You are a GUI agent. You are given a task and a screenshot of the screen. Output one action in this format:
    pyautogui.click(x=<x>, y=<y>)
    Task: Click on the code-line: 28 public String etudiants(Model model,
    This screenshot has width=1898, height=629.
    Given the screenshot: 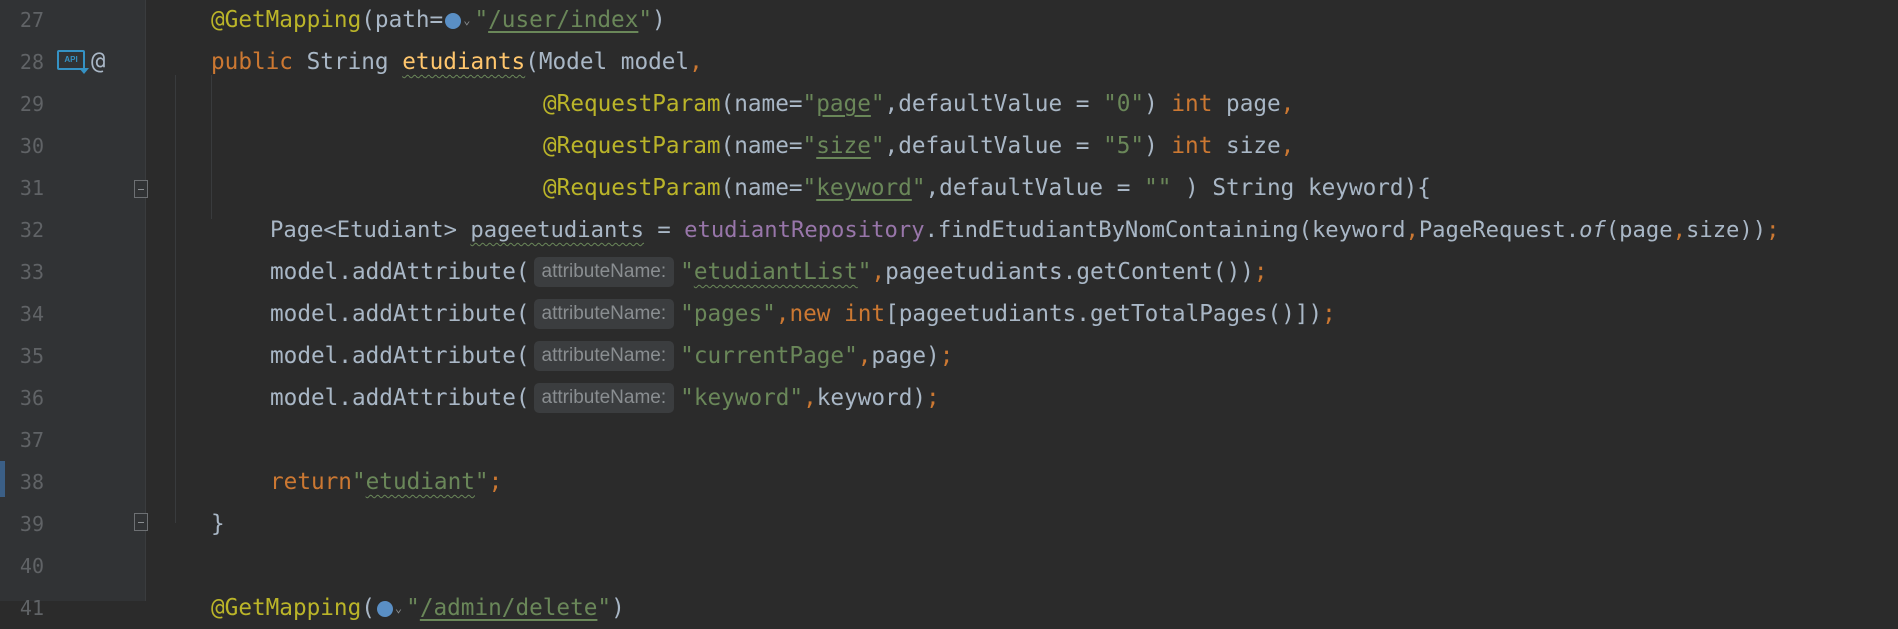 What is the action you would take?
    pyautogui.click(x=949, y=62)
    